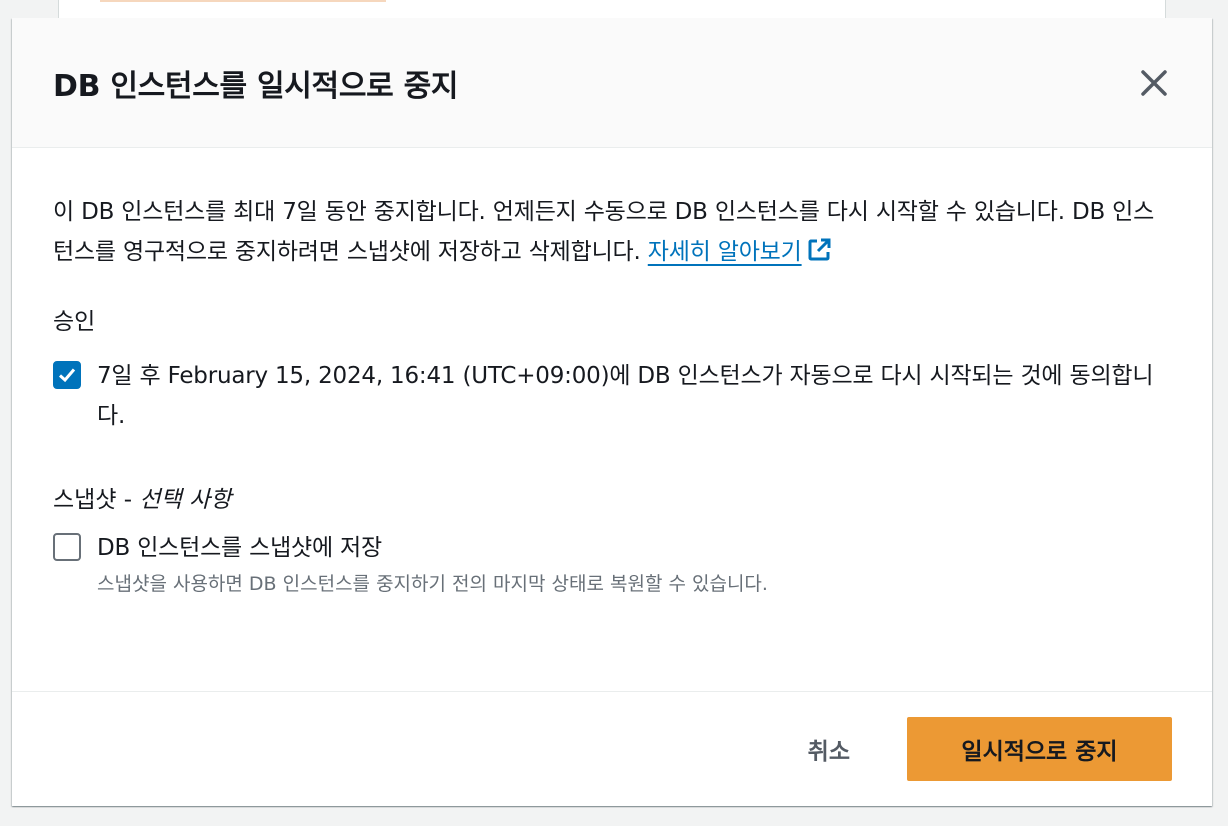 The width and height of the screenshot is (1228, 826). I want to click on close-button, so click(1154, 83).